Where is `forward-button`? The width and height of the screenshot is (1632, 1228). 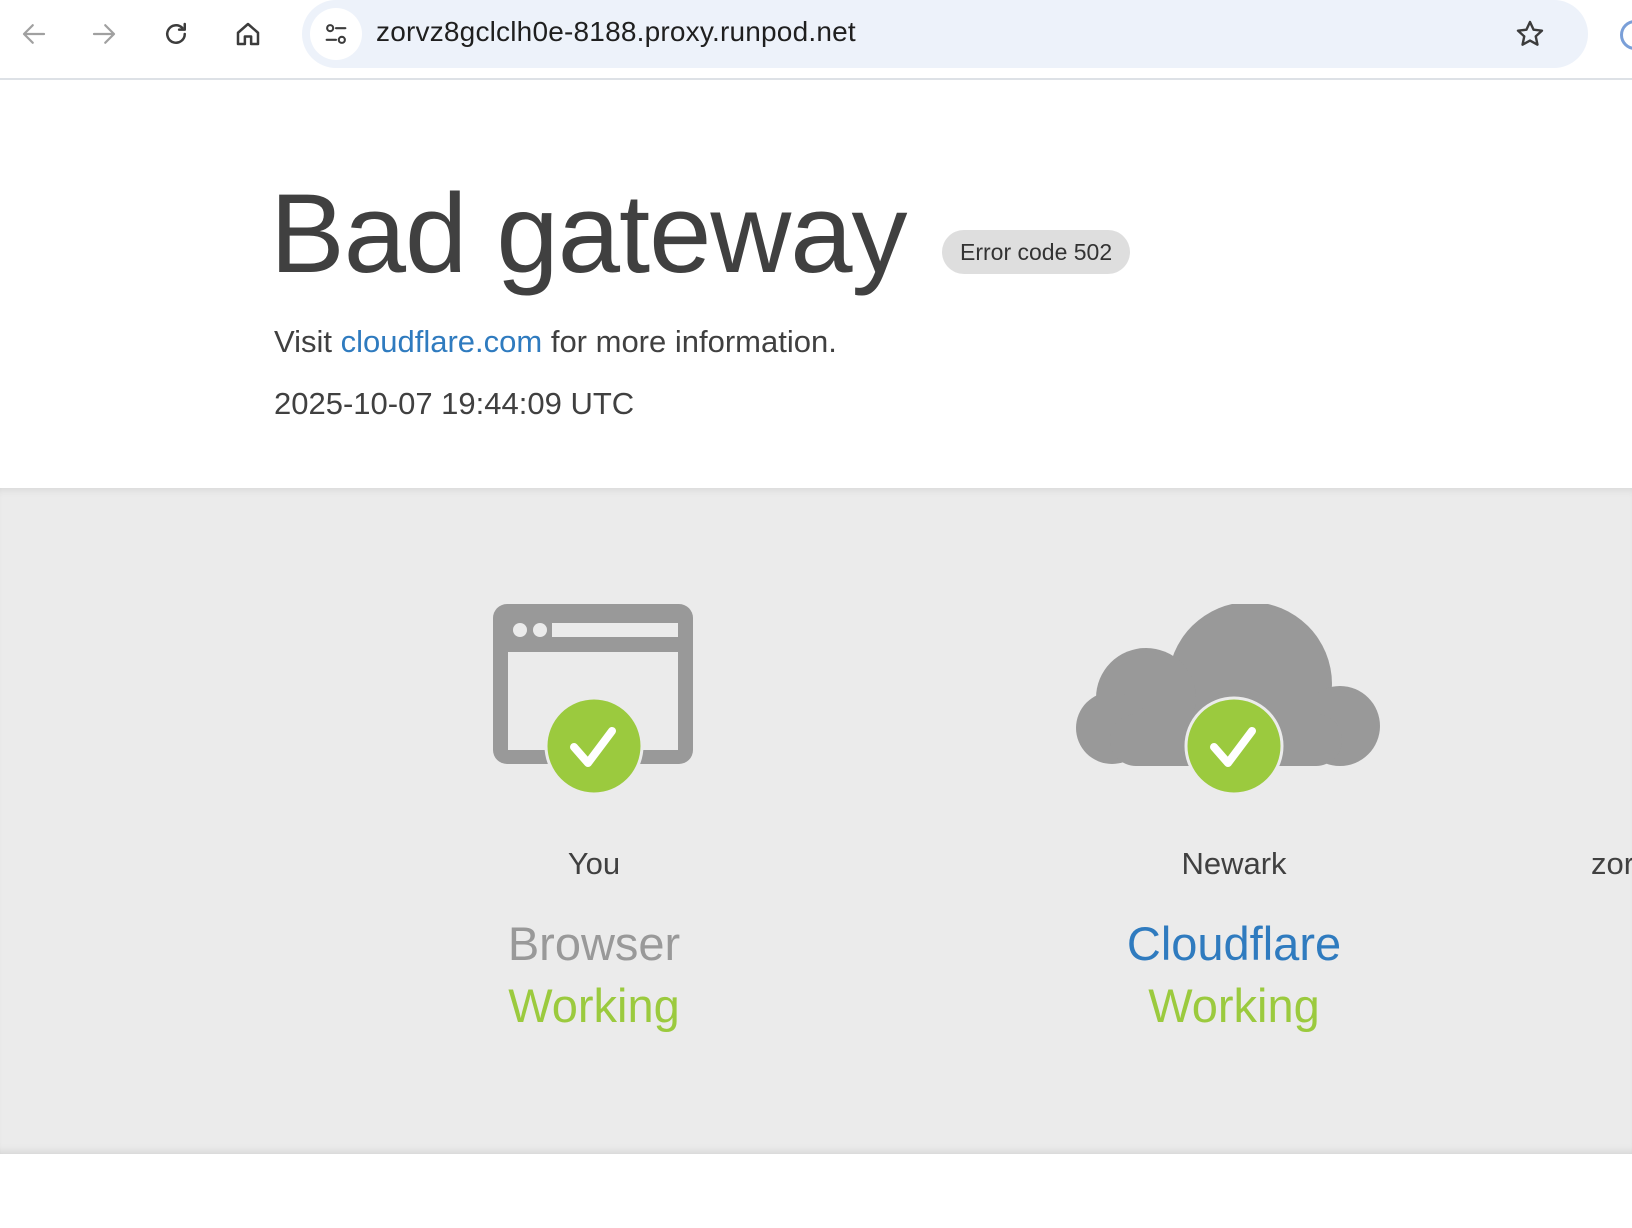 forward-button is located at coordinates (104, 34).